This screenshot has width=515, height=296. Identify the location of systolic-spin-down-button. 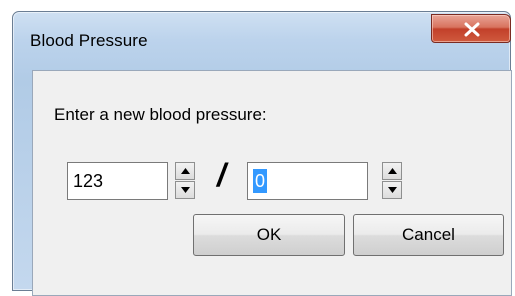
(185, 190).